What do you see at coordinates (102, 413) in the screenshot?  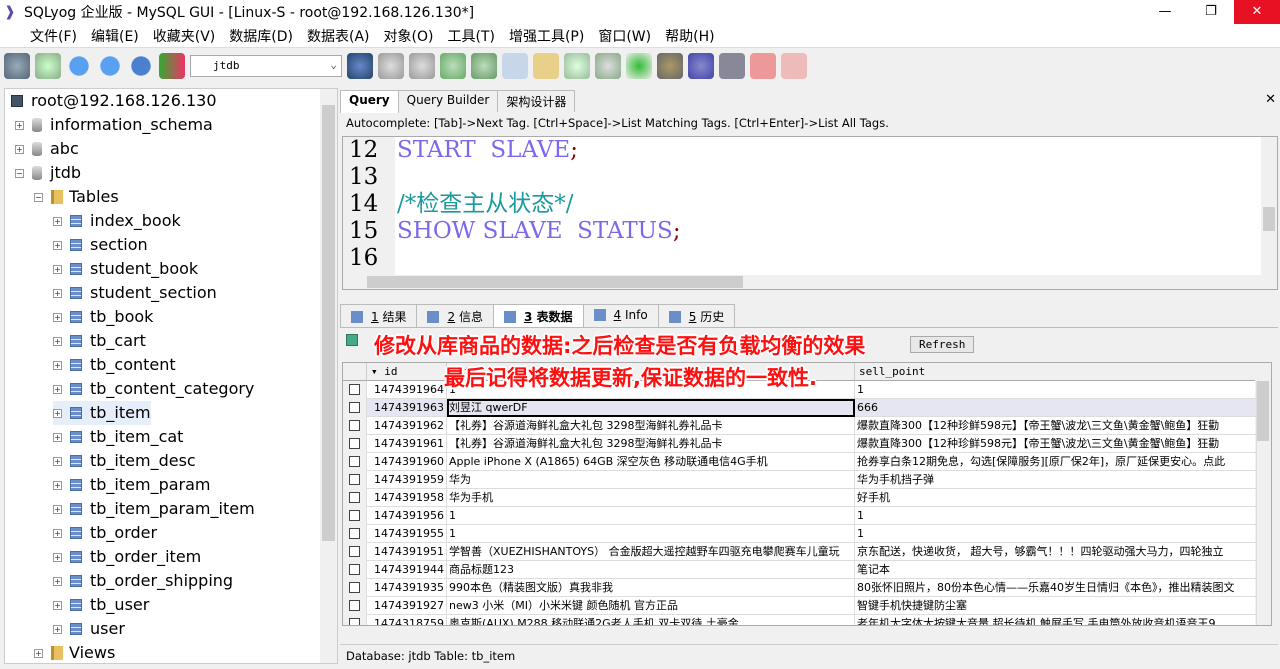 I see `tree-table-tb-item: + tb_item` at bounding box center [102, 413].